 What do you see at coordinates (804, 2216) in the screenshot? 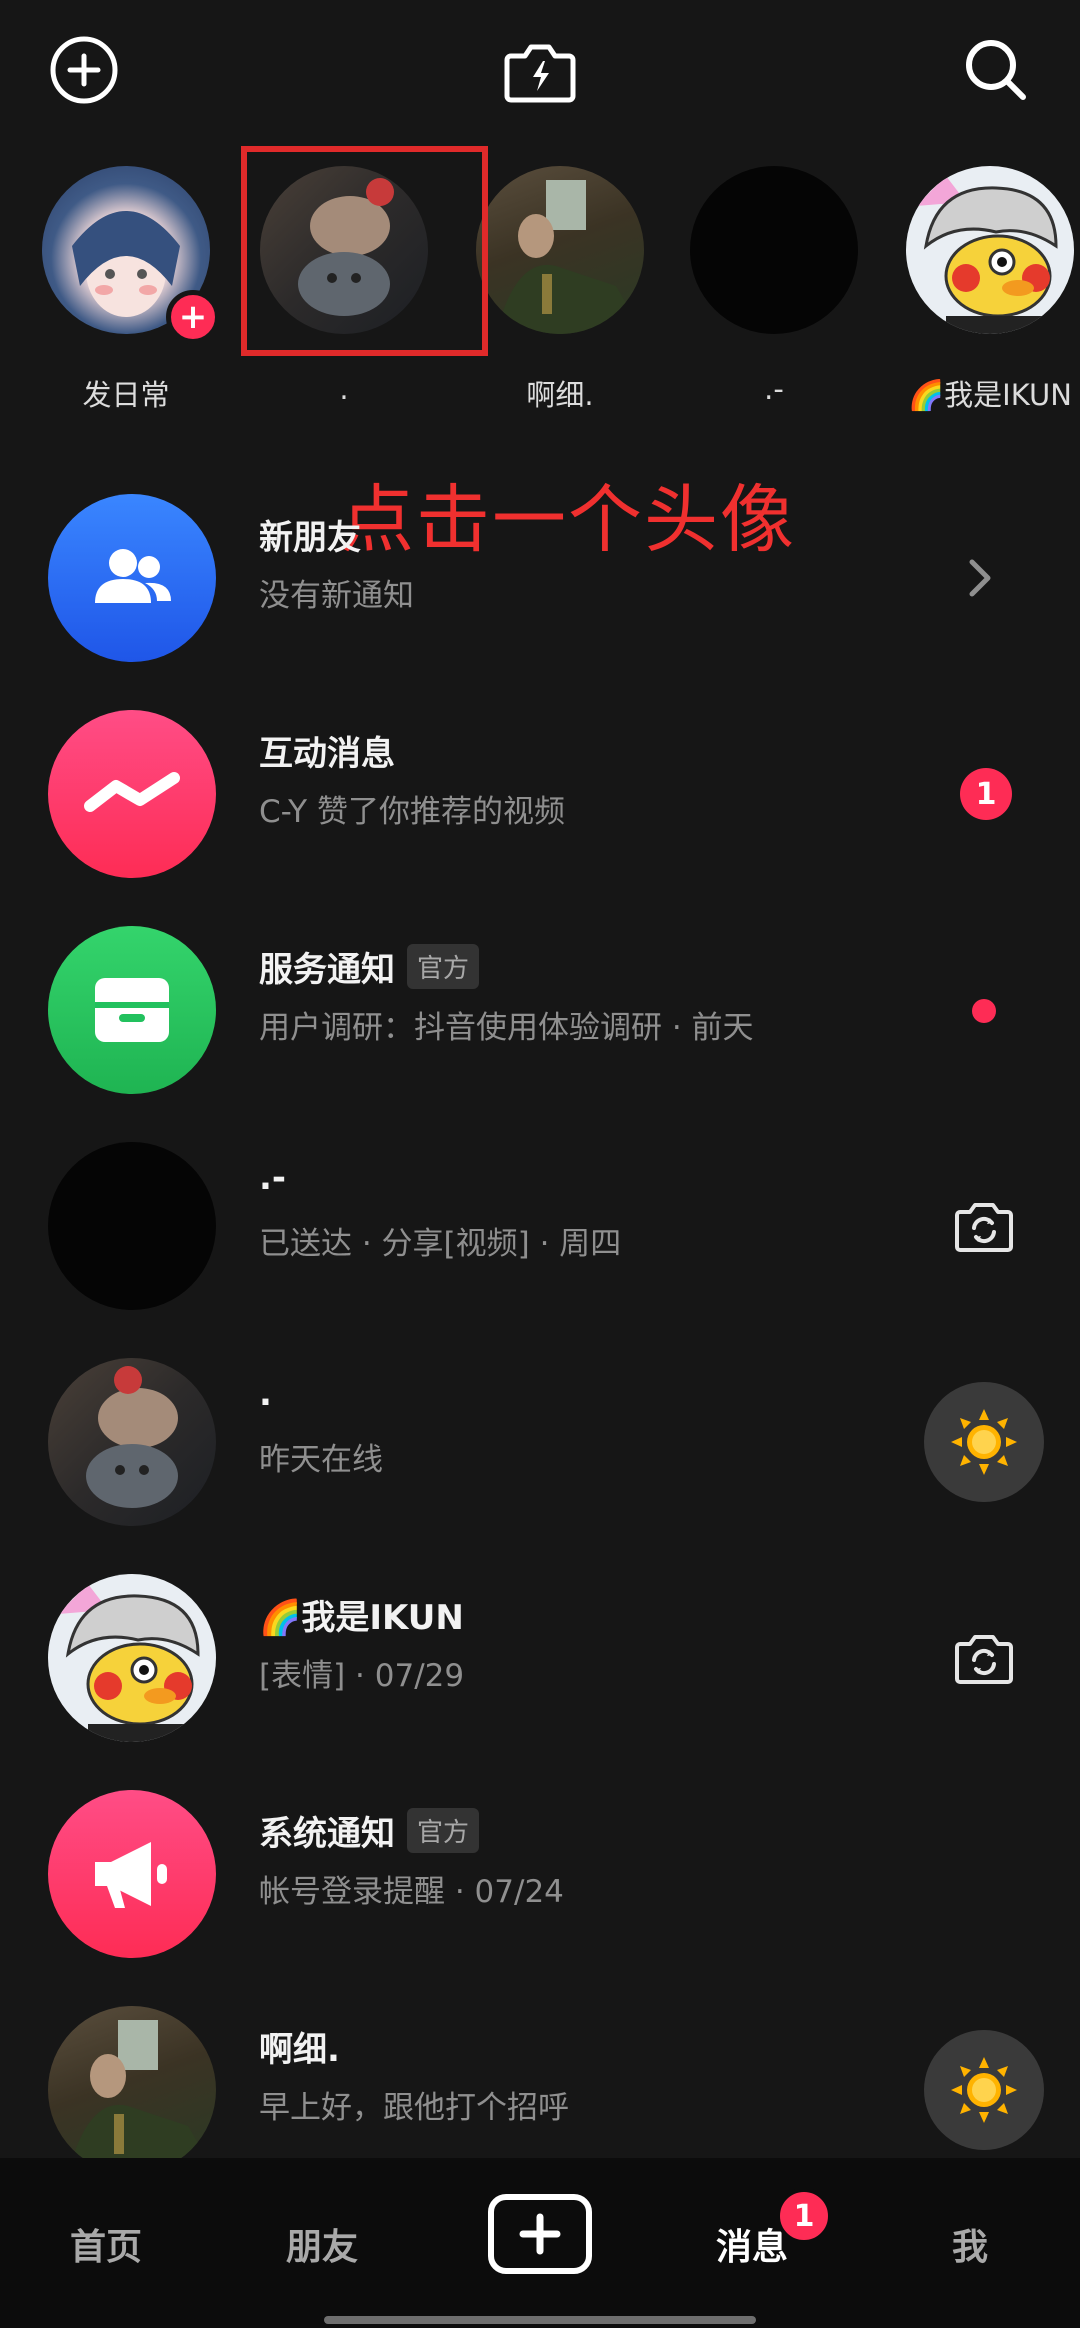
I see `nav-messages-badge: 1` at bounding box center [804, 2216].